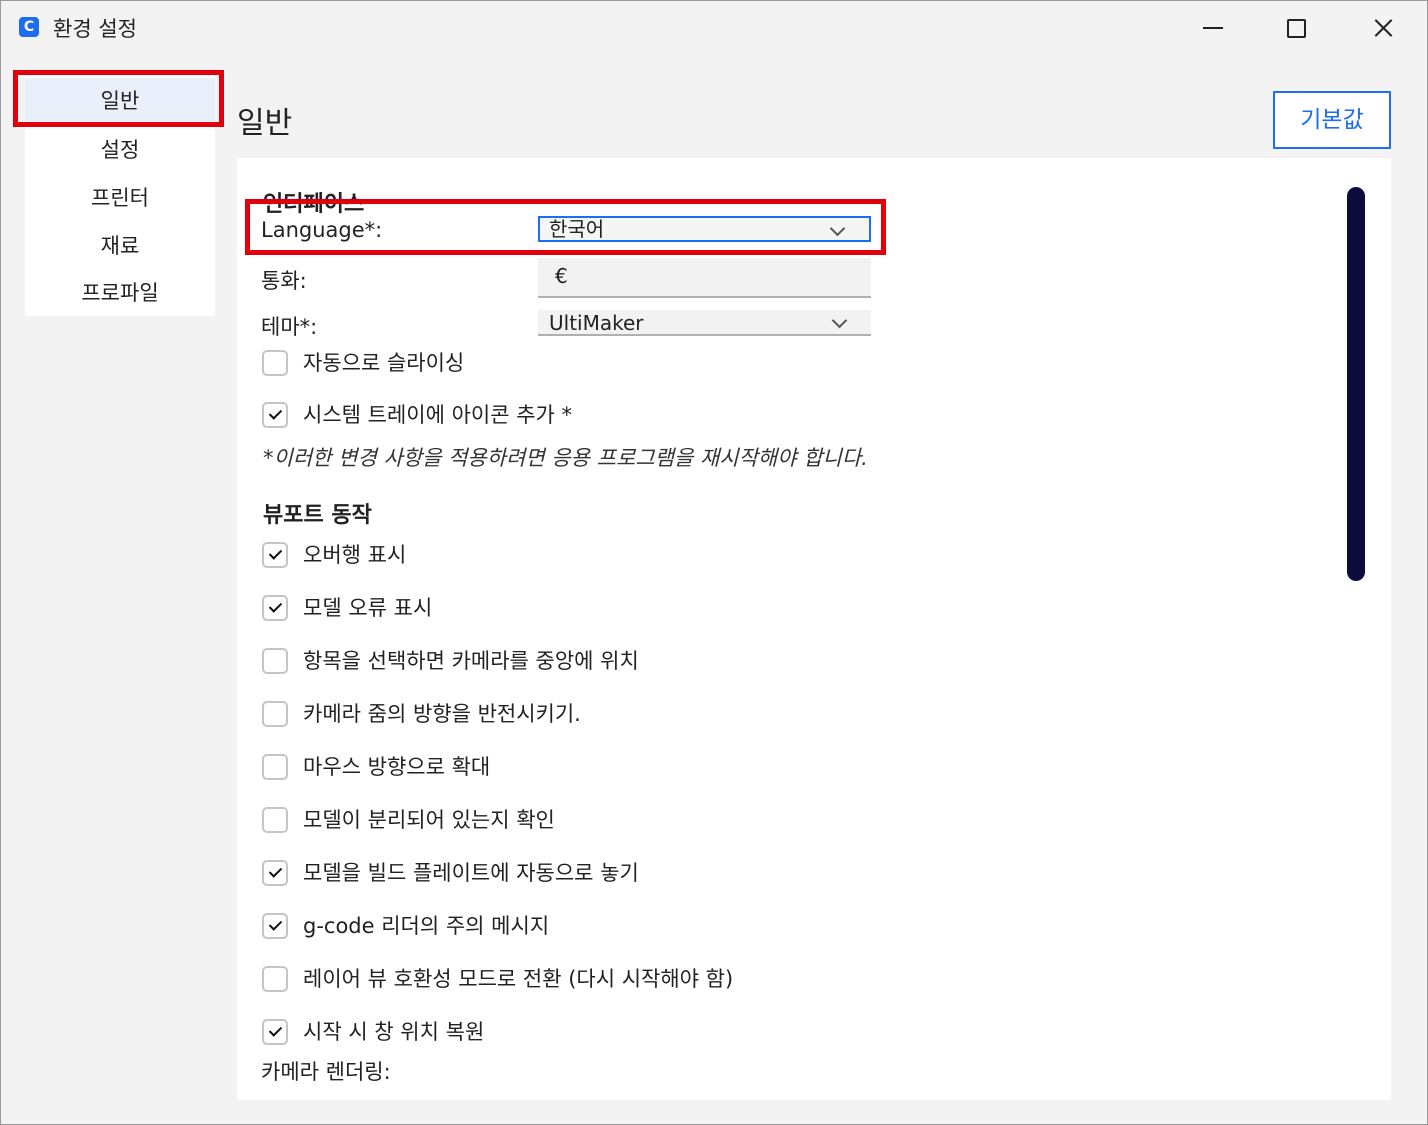 The height and width of the screenshot is (1125, 1428). Describe the element at coordinates (317, 515) in the screenshot. I see `section-title-viewport: 뷰포트 동작` at that location.